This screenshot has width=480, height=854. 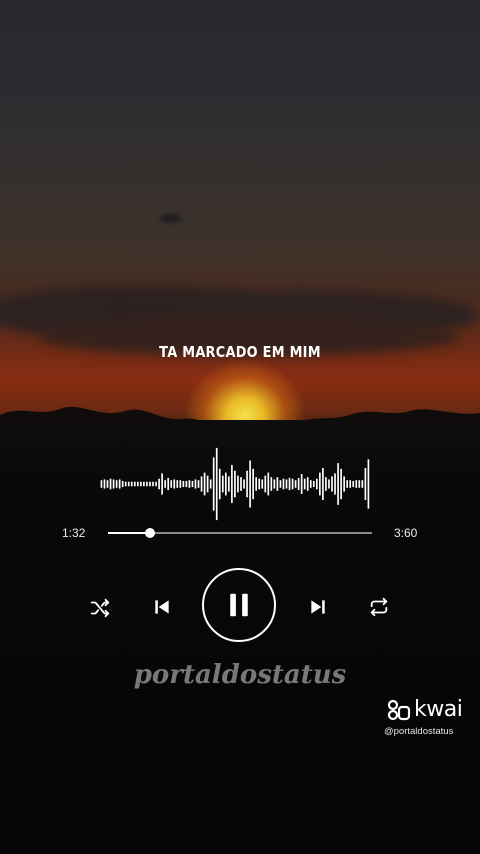 I want to click on skip-next-icon, so click(x=318, y=607).